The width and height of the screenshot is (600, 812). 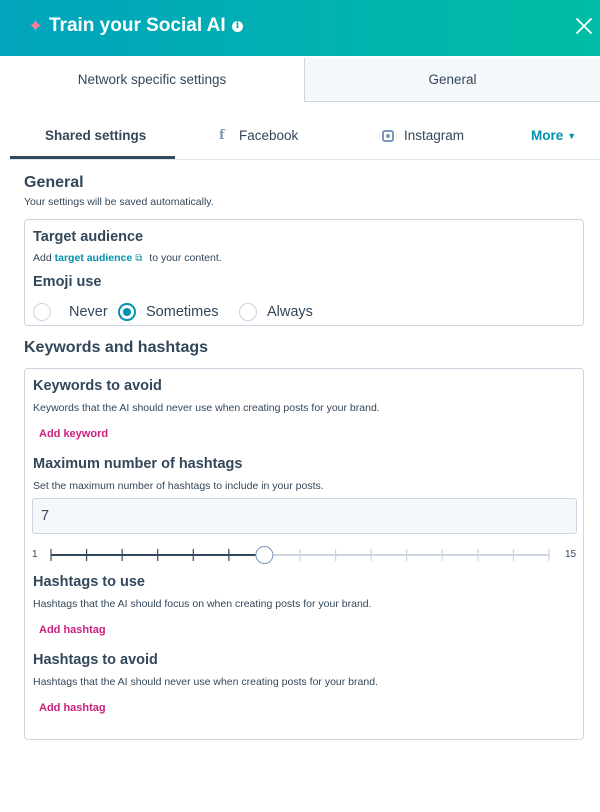 I want to click on add-hashtag-use-button: Add hashtag, so click(x=72, y=630).